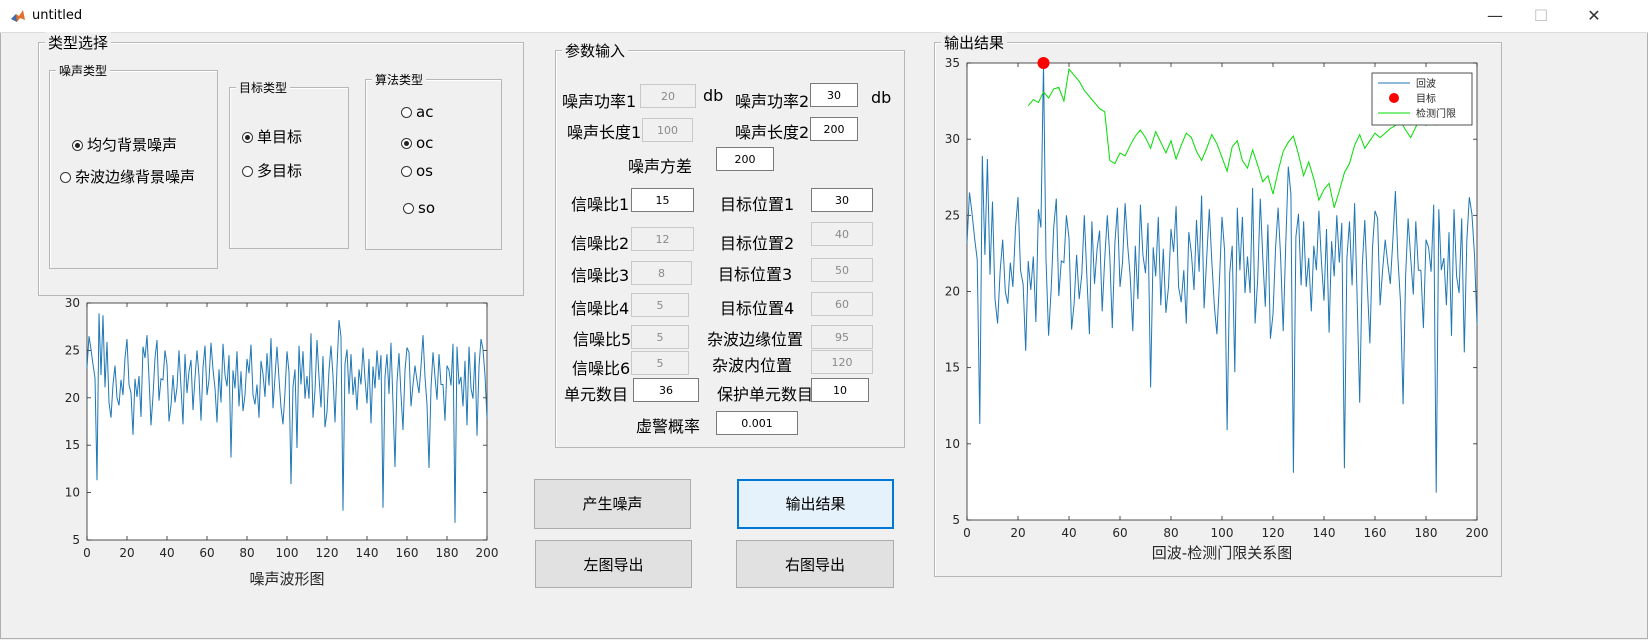  Describe the element at coordinates (417, 112) in the screenshot. I see `radio-ac: ac` at that location.